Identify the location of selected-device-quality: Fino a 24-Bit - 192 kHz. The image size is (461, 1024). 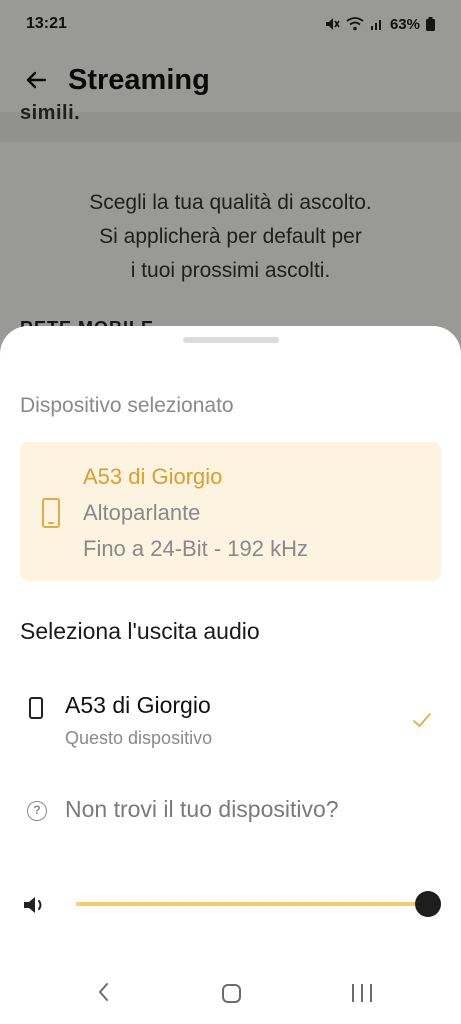
(195, 548).